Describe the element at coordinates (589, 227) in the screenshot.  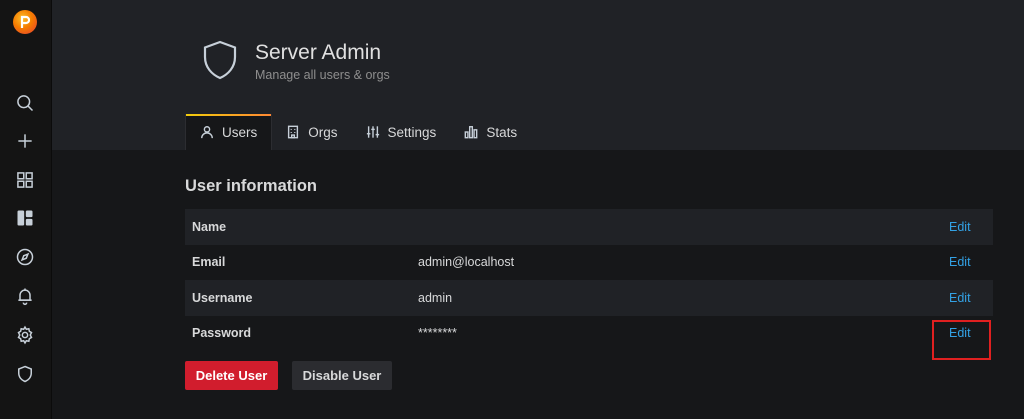
I see `table-row-name: Name Edit` at that location.